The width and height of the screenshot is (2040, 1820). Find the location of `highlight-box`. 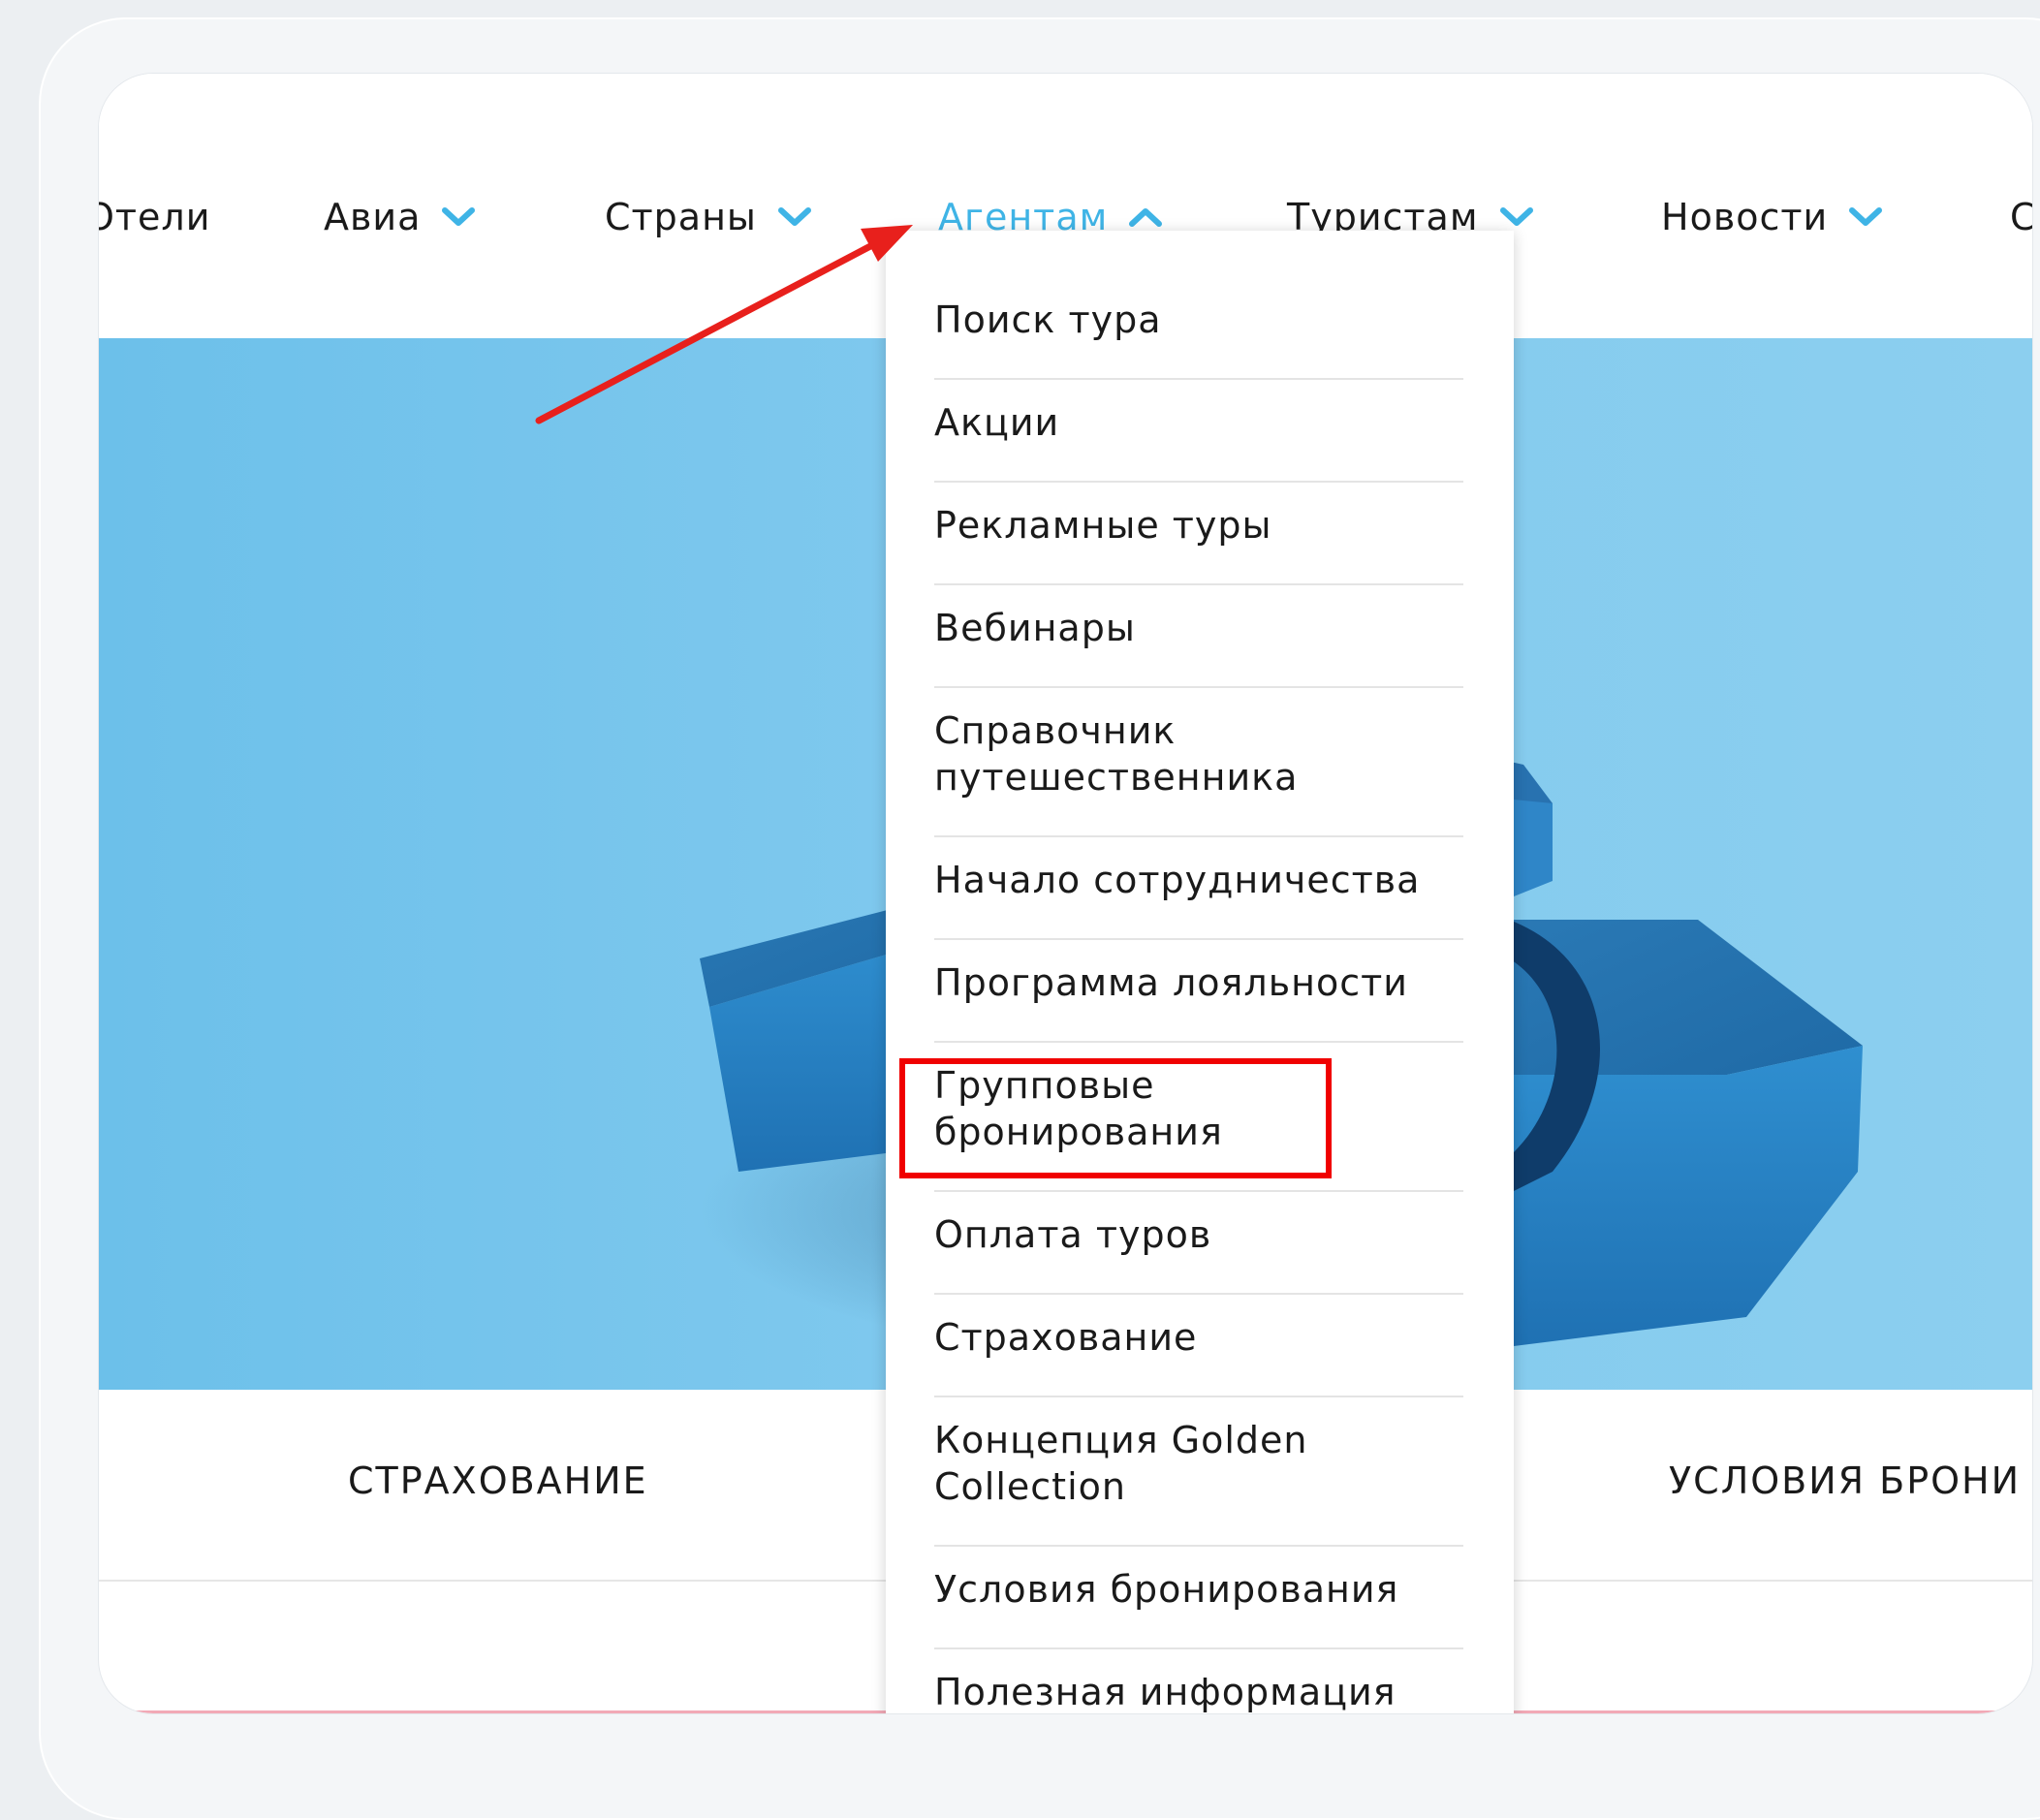

highlight-box is located at coordinates (1115, 1118).